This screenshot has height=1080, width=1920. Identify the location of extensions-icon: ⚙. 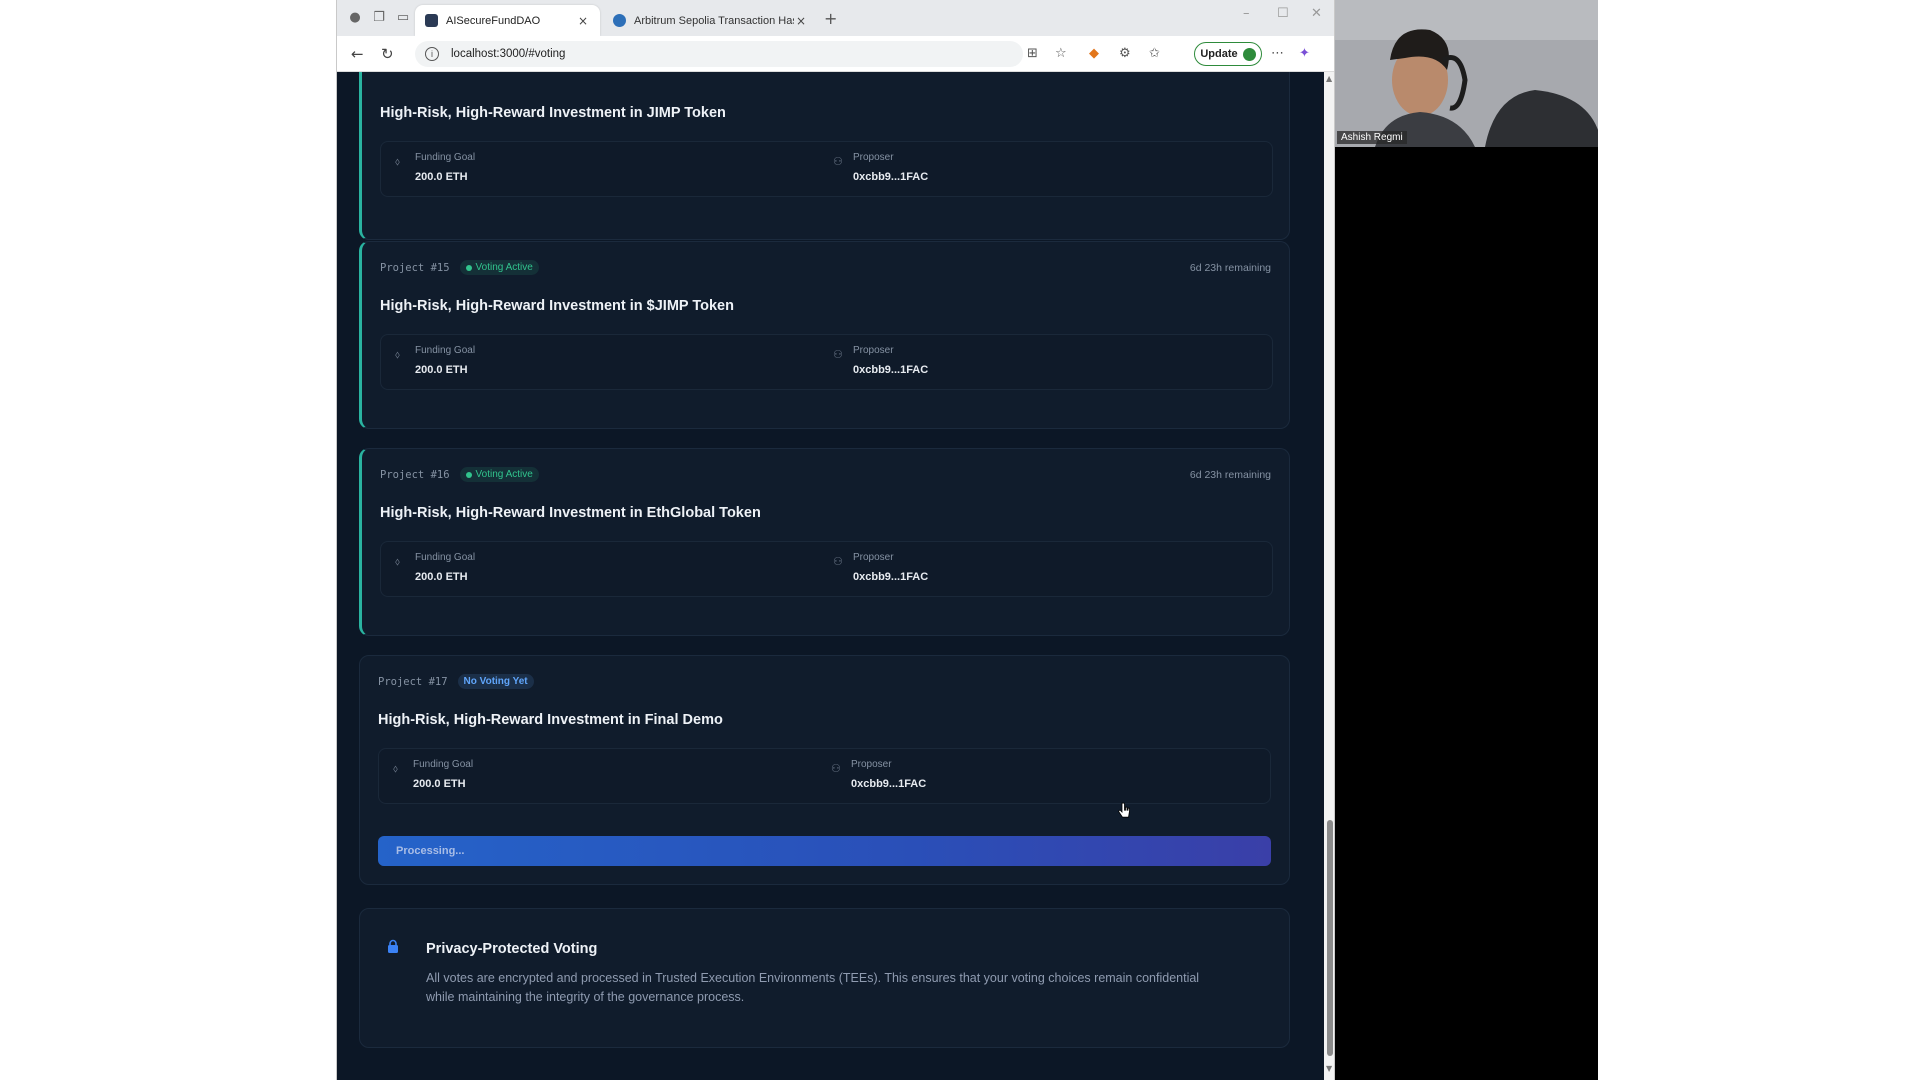
(1125, 53).